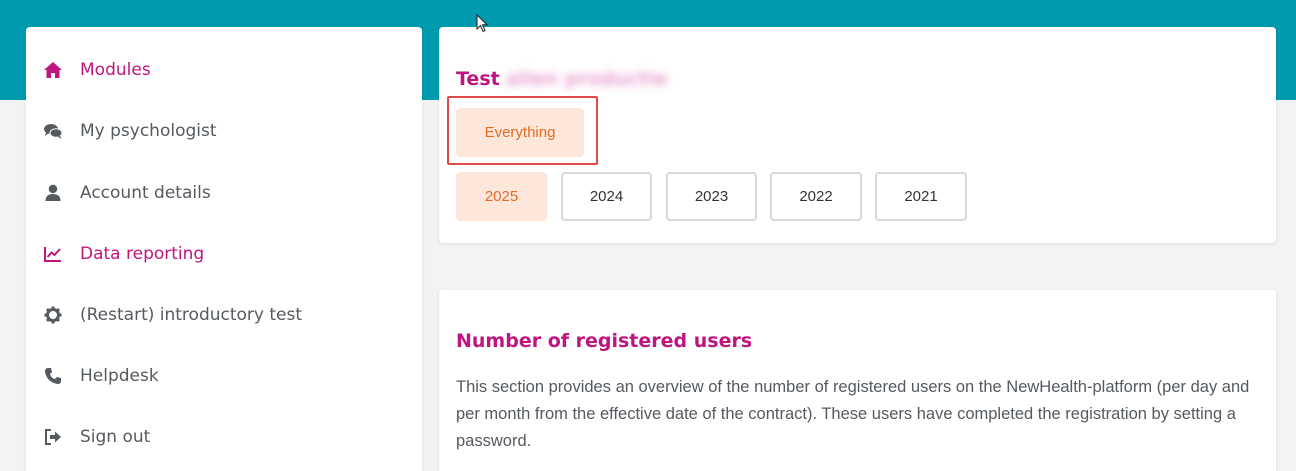  Describe the element at coordinates (606, 196) in the screenshot. I see `year-button-2024: 2024` at that location.